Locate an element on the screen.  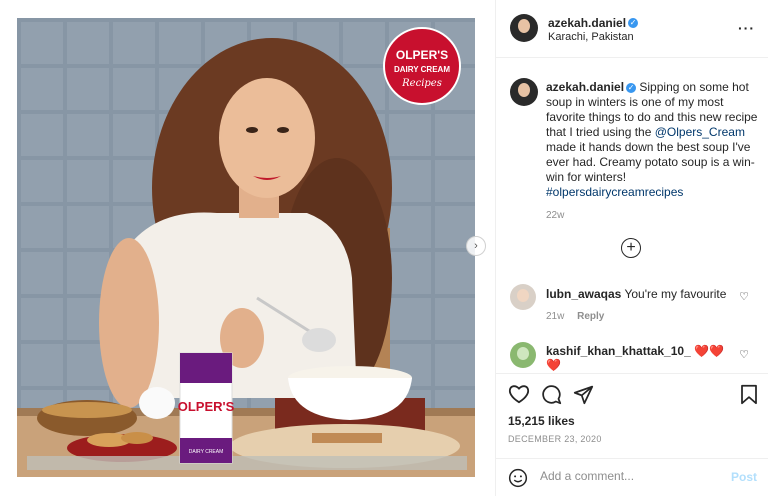
comment-input is located at coordinates (630, 476).